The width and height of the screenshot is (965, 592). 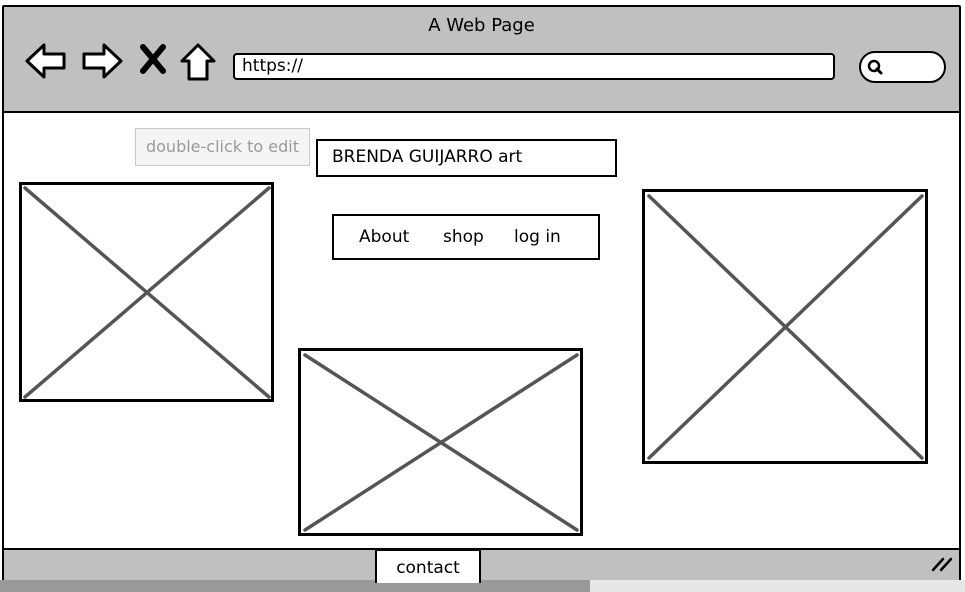 What do you see at coordinates (534, 66) in the screenshot?
I see `url-input: https://` at bounding box center [534, 66].